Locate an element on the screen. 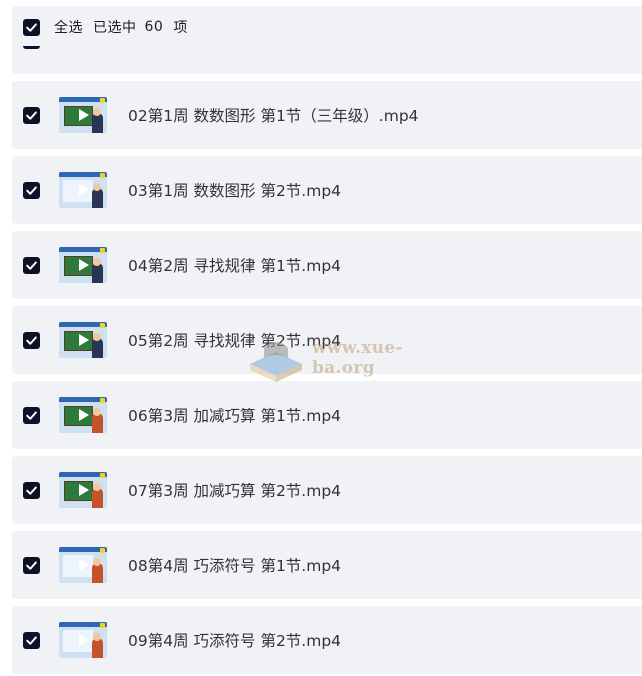 The width and height of the screenshot is (642, 676). file-name: 06第3周 加减巧算 第1节.mp4 is located at coordinates (234, 415).